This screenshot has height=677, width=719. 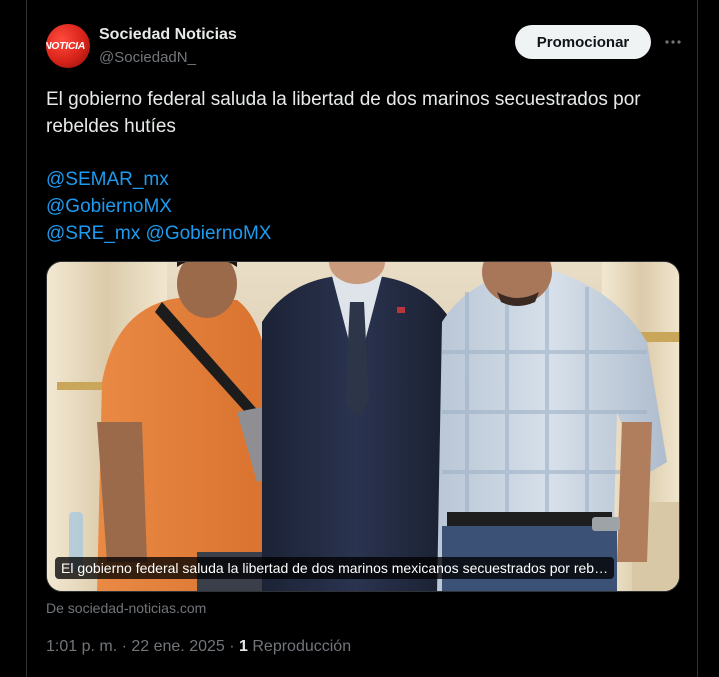 I want to click on mention-link: @SEMAR_mx, so click(x=107, y=179).